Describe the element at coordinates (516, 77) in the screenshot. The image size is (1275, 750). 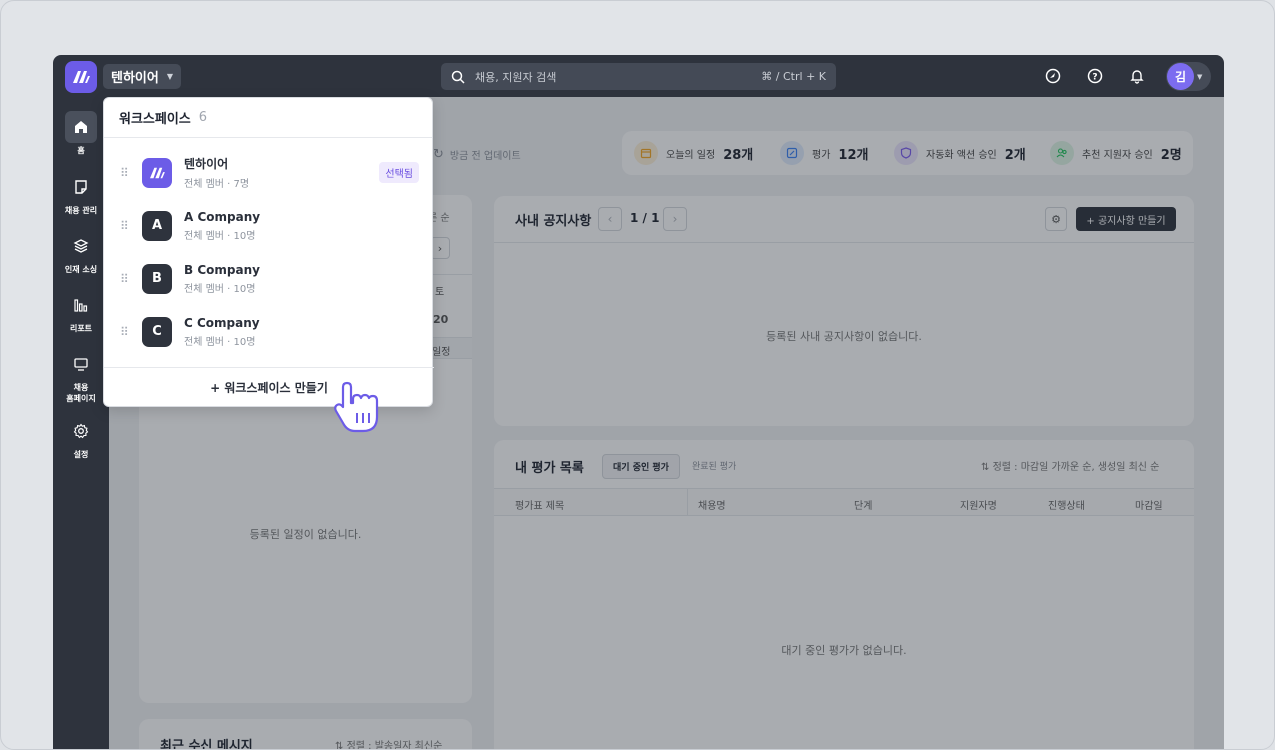
I see `search-placeholder: 채용, 지원자 검색` at that location.